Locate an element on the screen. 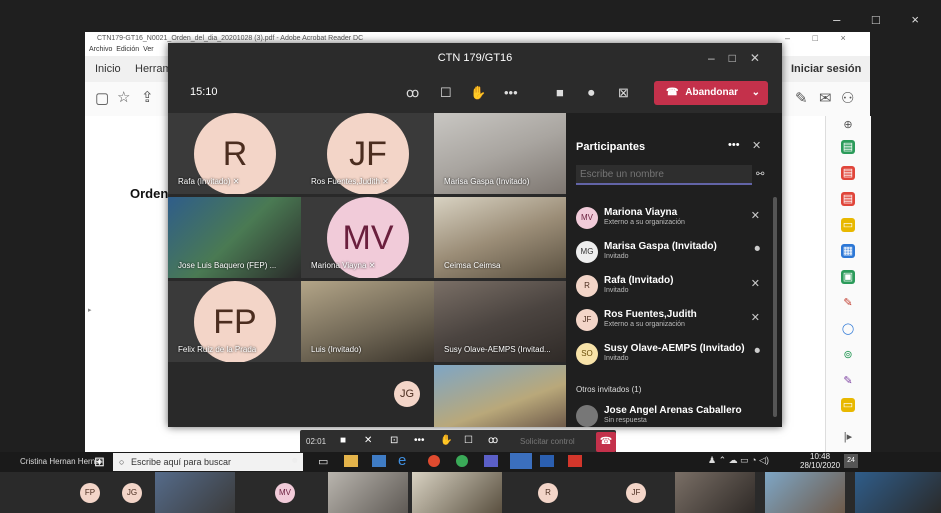  notification-badge: 24 is located at coordinates (851, 461).